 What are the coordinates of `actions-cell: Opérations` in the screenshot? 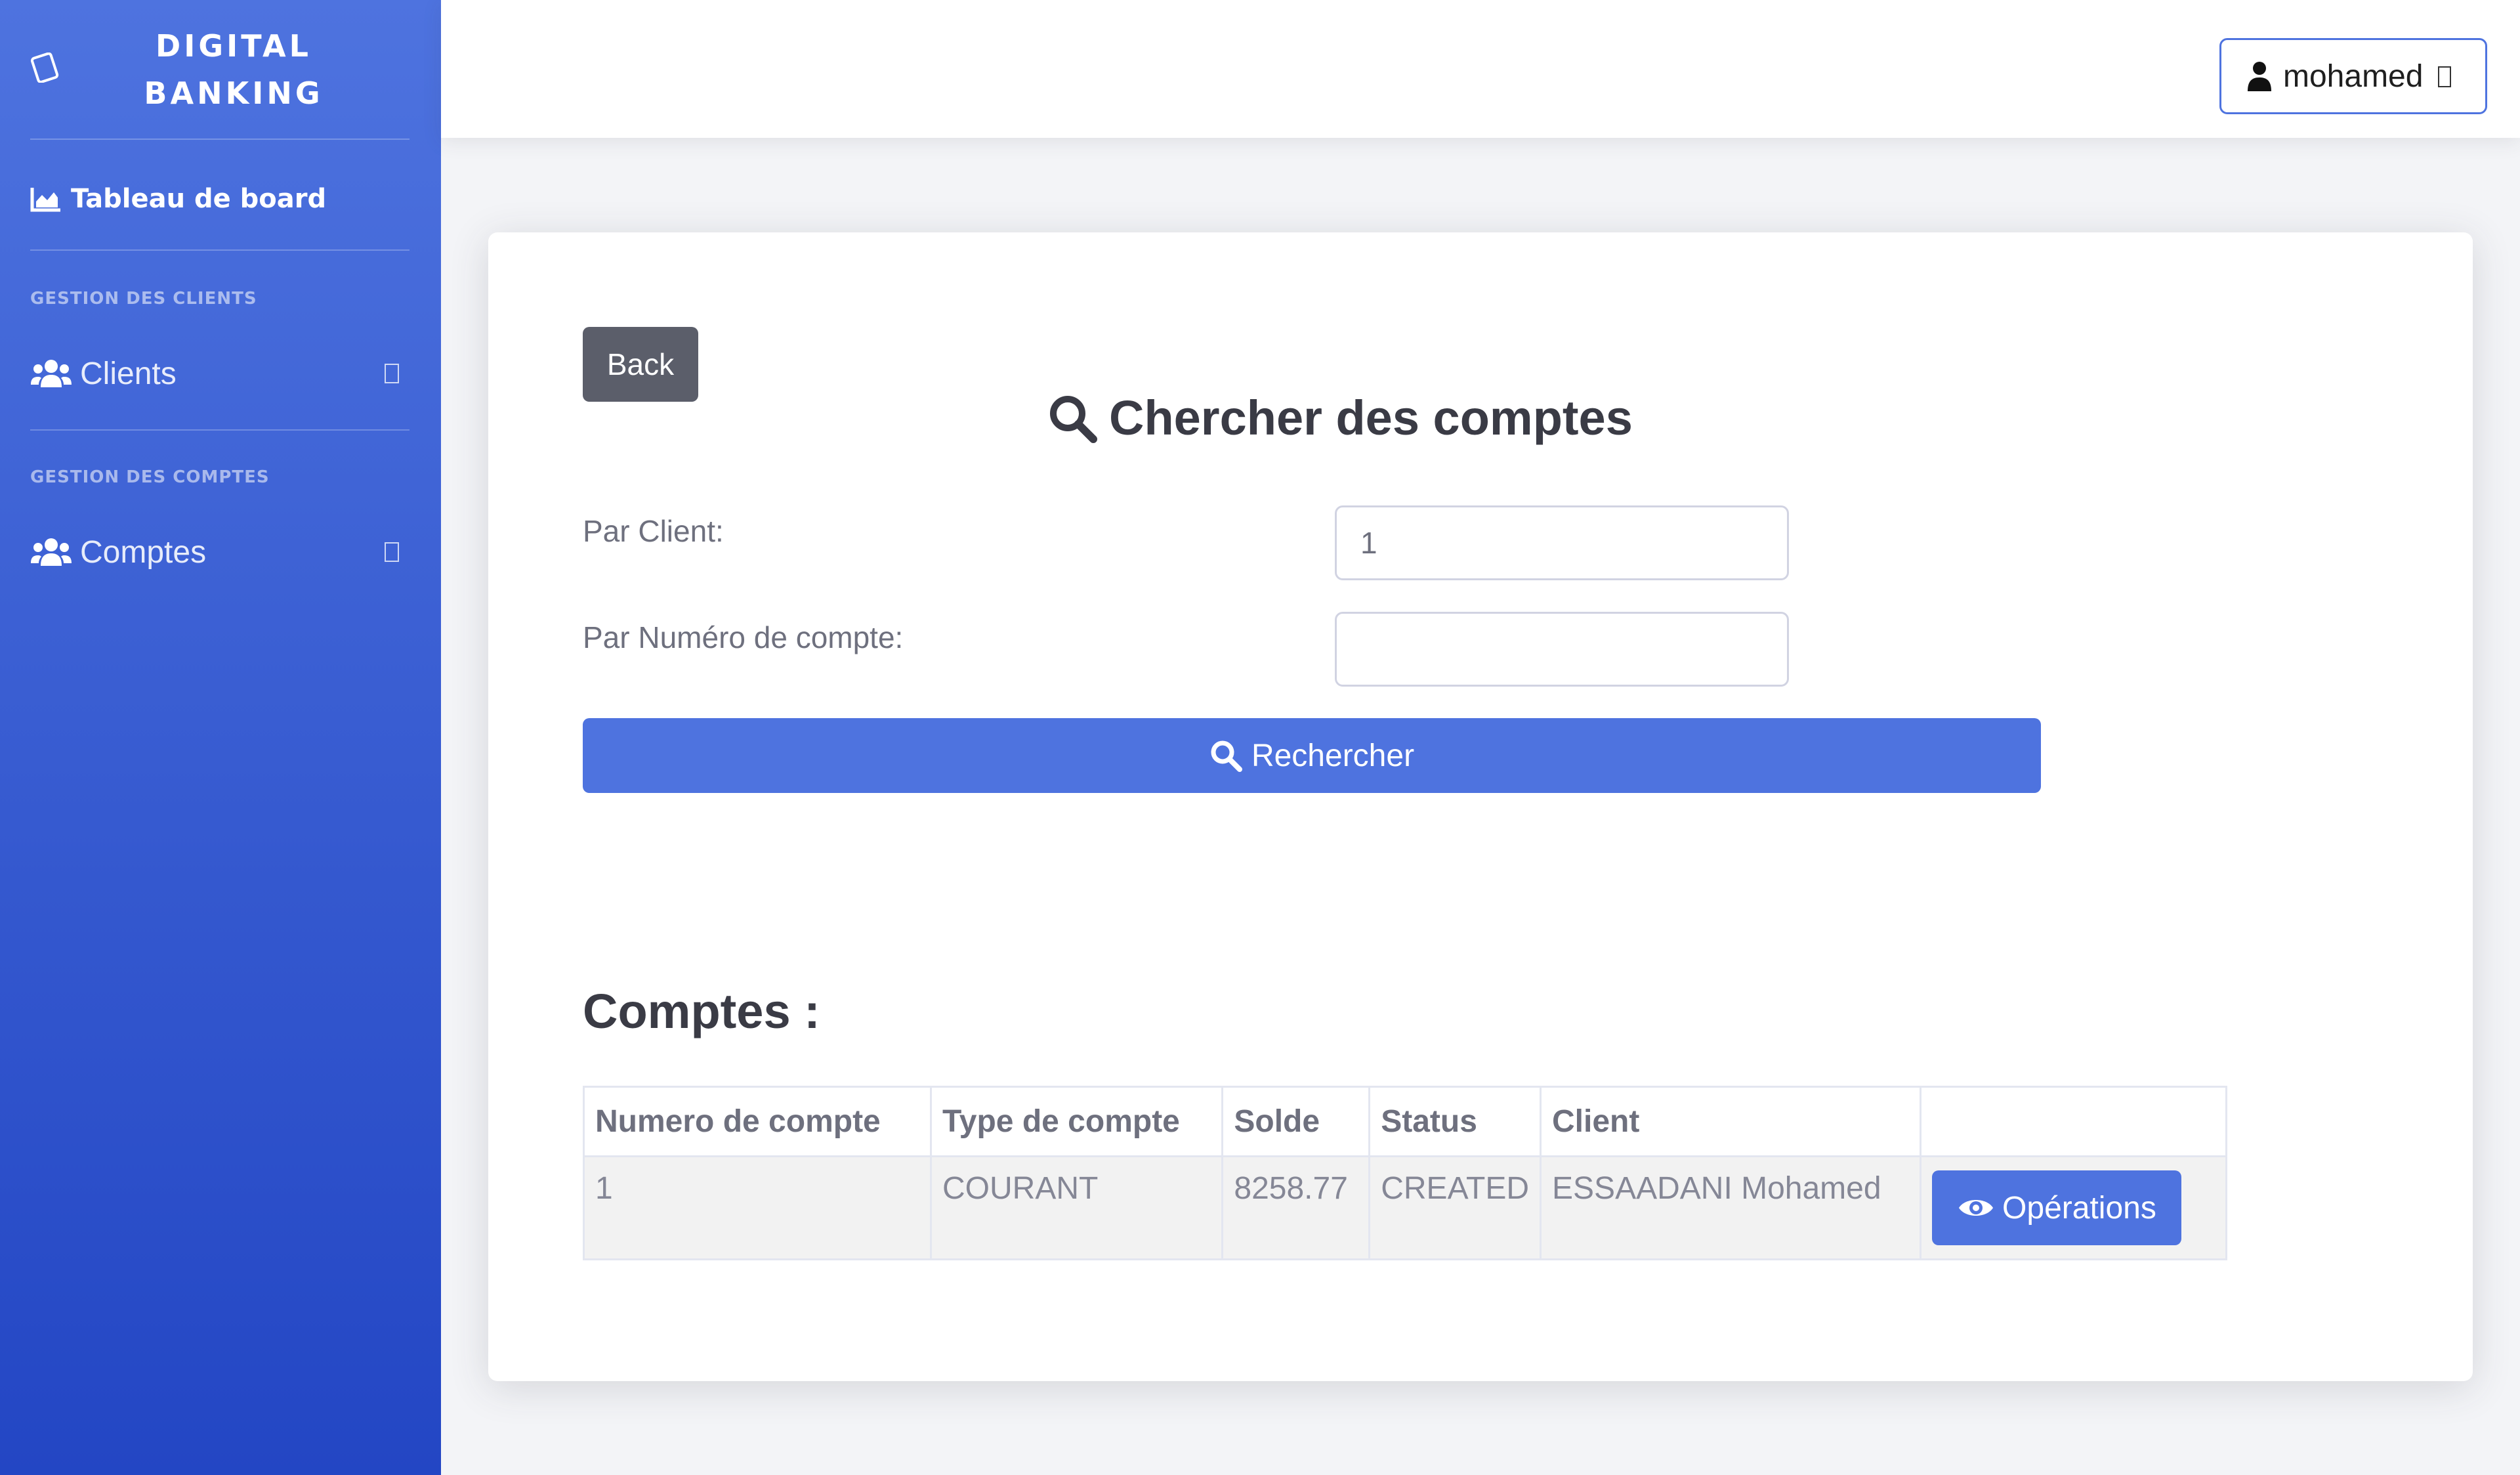 It's located at (2073, 1207).